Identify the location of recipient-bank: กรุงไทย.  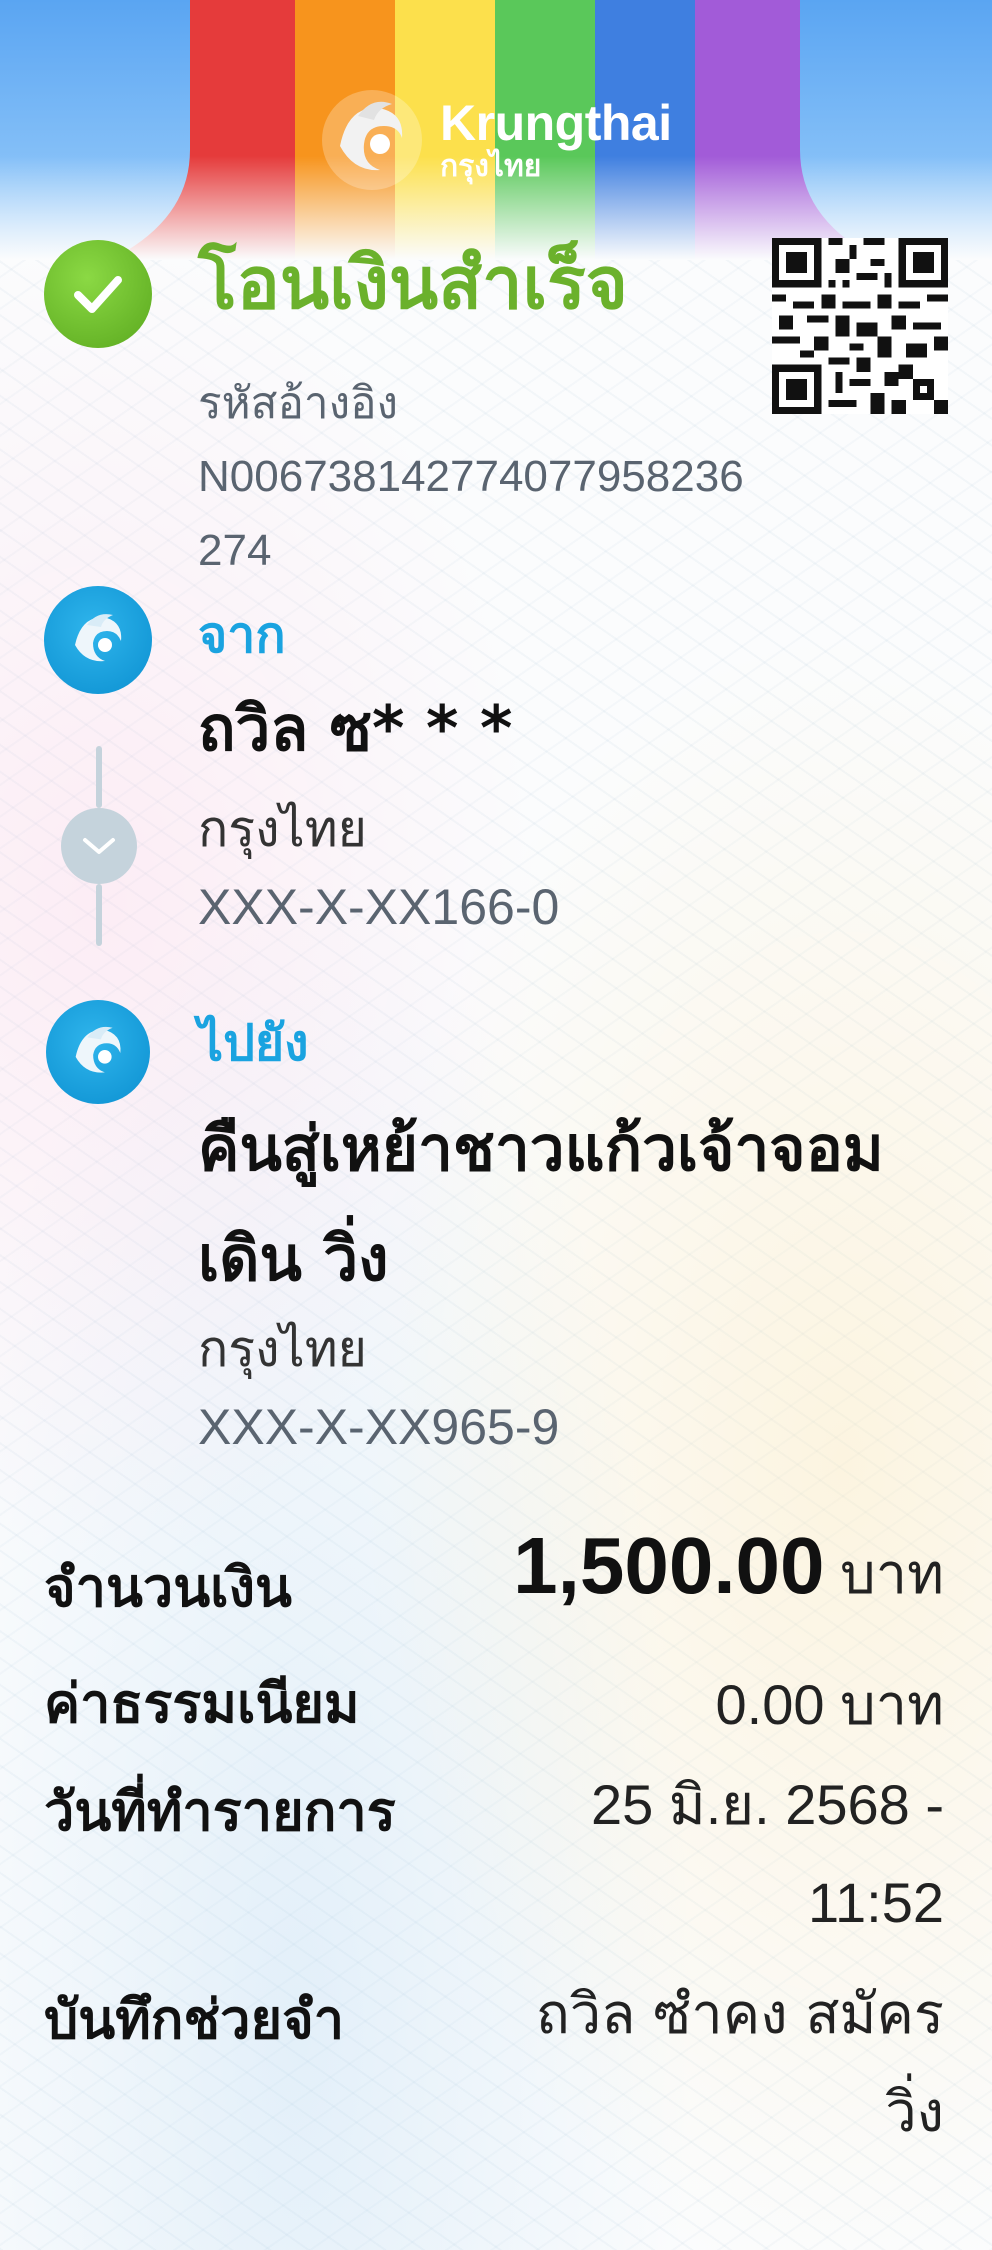
(282, 1349).